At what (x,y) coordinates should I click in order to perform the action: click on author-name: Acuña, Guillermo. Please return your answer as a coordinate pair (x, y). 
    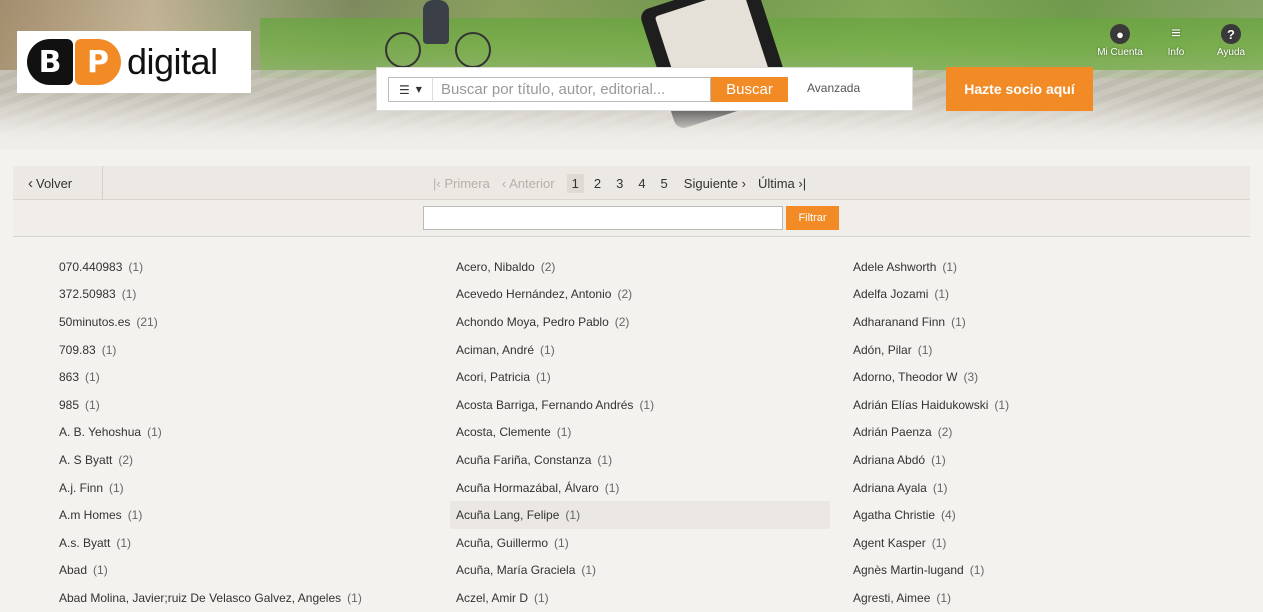
    Looking at the image, I should click on (502, 542).